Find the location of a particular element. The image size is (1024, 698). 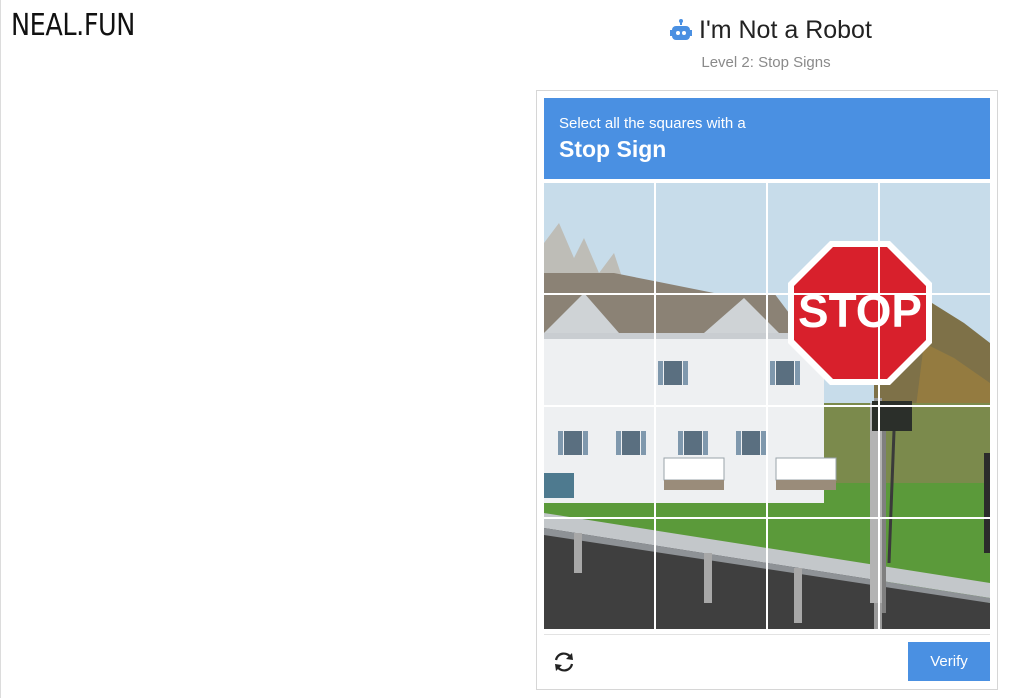

captcha-tile-r1-c3: STOP is located at coordinates (823, 238).